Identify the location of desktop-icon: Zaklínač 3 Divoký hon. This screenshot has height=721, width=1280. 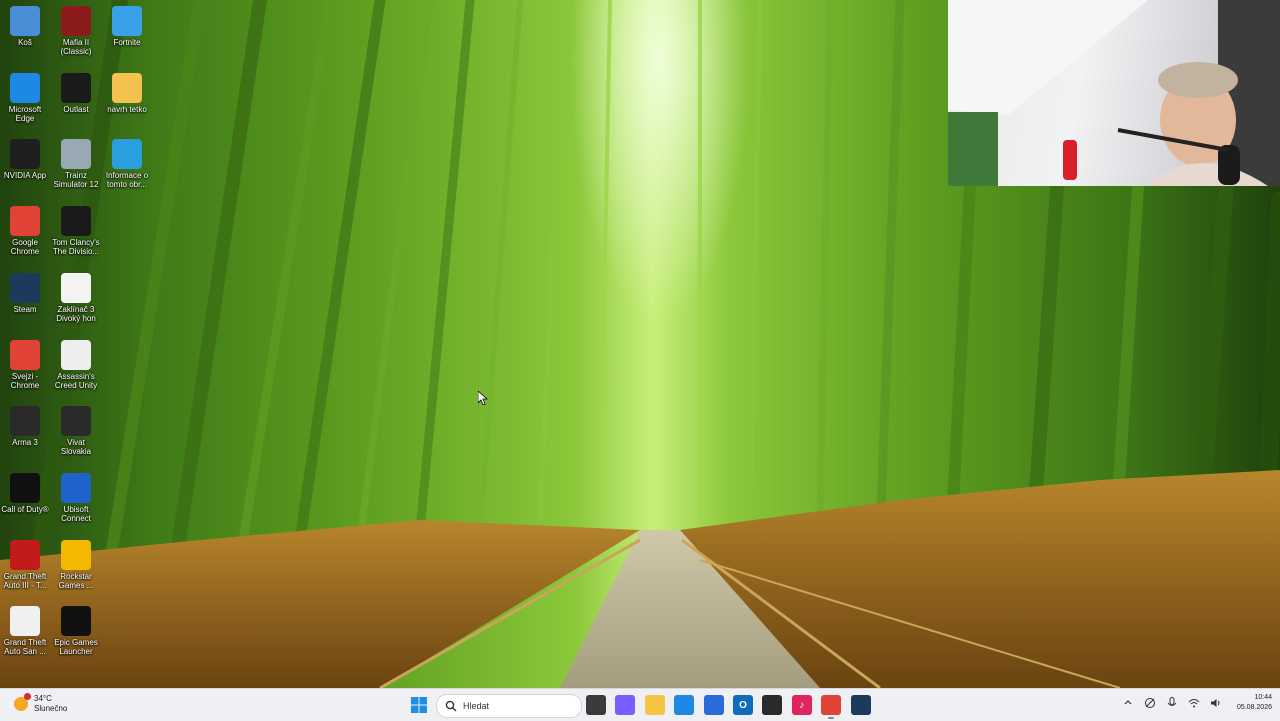
(76, 296).